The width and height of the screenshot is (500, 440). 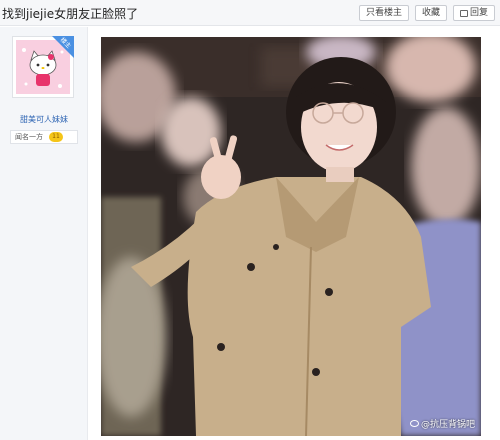 I want to click on favorite-button: 收藏, so click(x=430, y=13).